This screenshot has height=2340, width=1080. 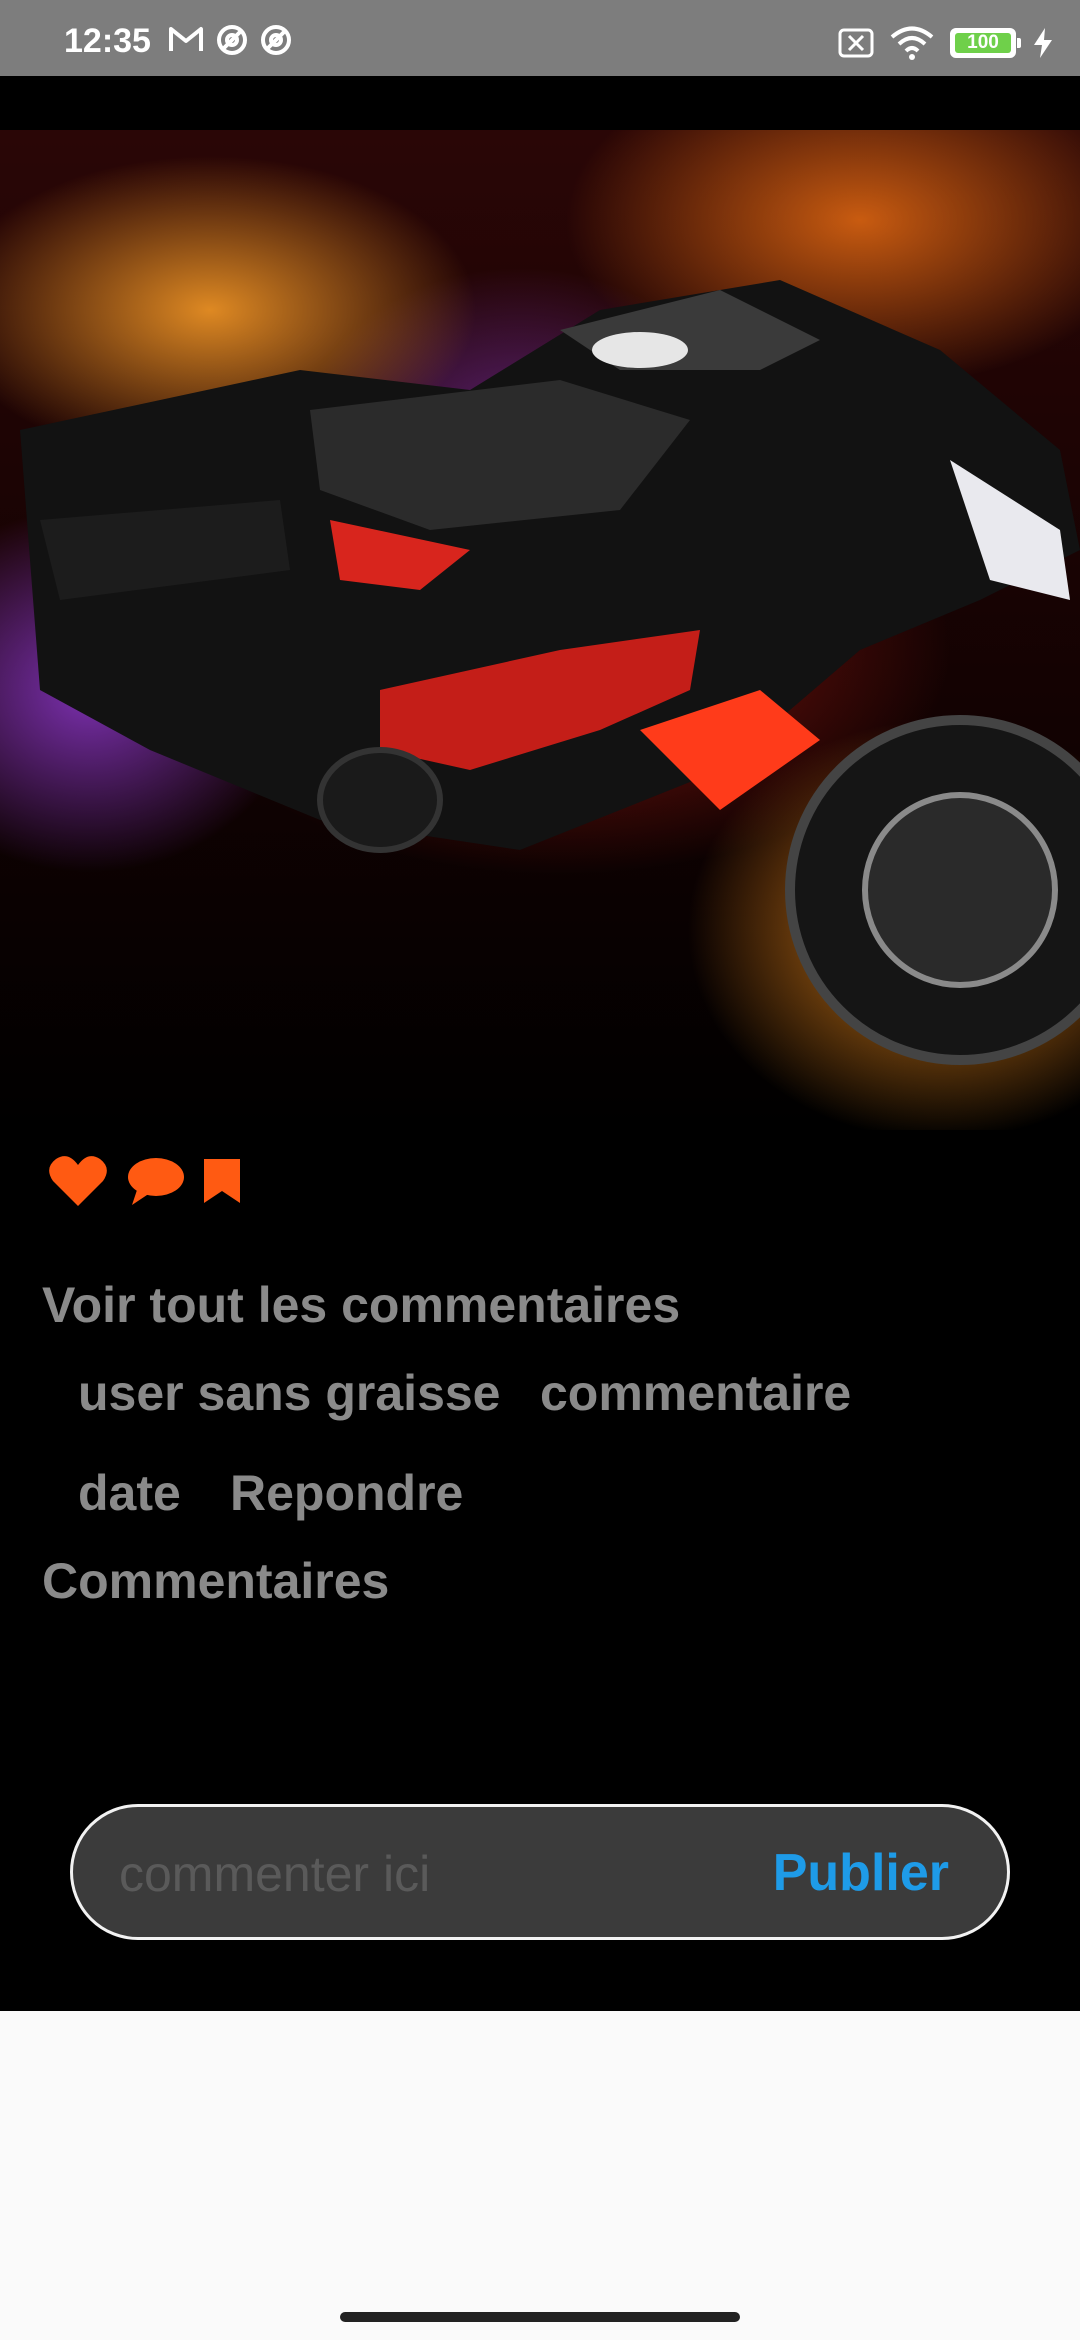 What do you see at coordinates (289, 1393) in the screenshot?
I see `comment-username: user sans graisse` at bounding box center [289, 1393].